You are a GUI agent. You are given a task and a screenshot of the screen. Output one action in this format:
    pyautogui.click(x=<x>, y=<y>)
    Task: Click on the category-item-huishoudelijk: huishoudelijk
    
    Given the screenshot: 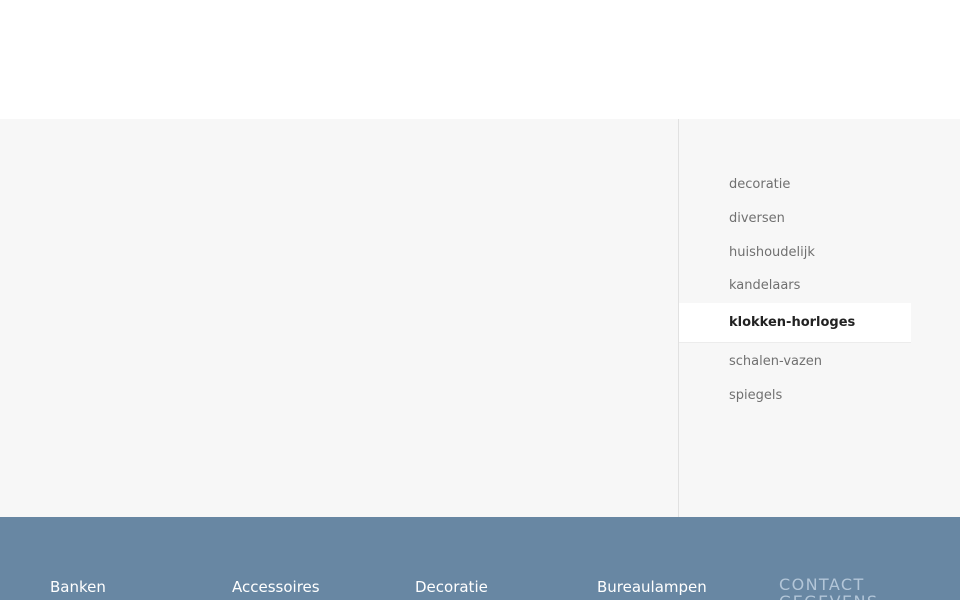 What is the action you would take?
    pyautogui.click(x=795, y=253)
    